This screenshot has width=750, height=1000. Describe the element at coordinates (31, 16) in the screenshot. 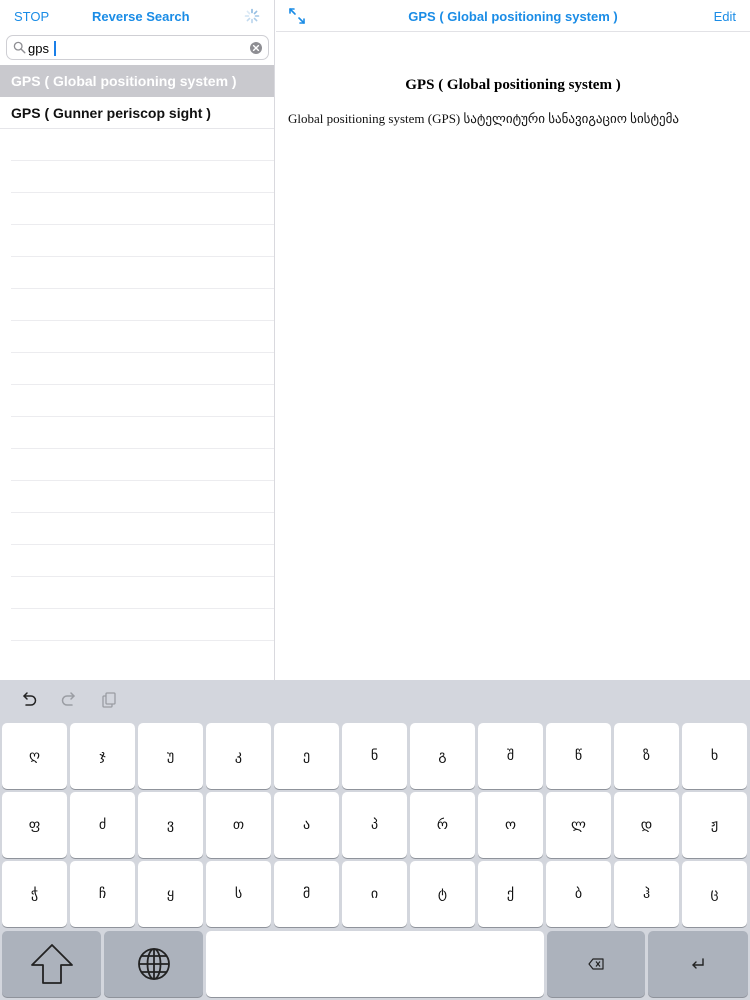

I see `stop-button: STOP` at that location.